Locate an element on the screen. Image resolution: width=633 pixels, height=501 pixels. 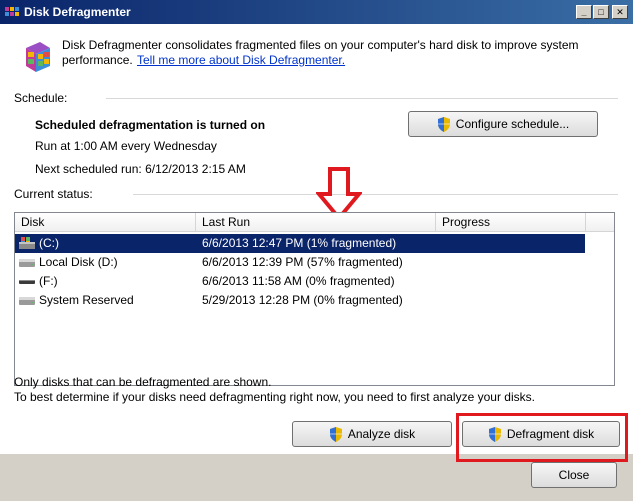
minimize-icon: _ is located at coordinates (584, 12).